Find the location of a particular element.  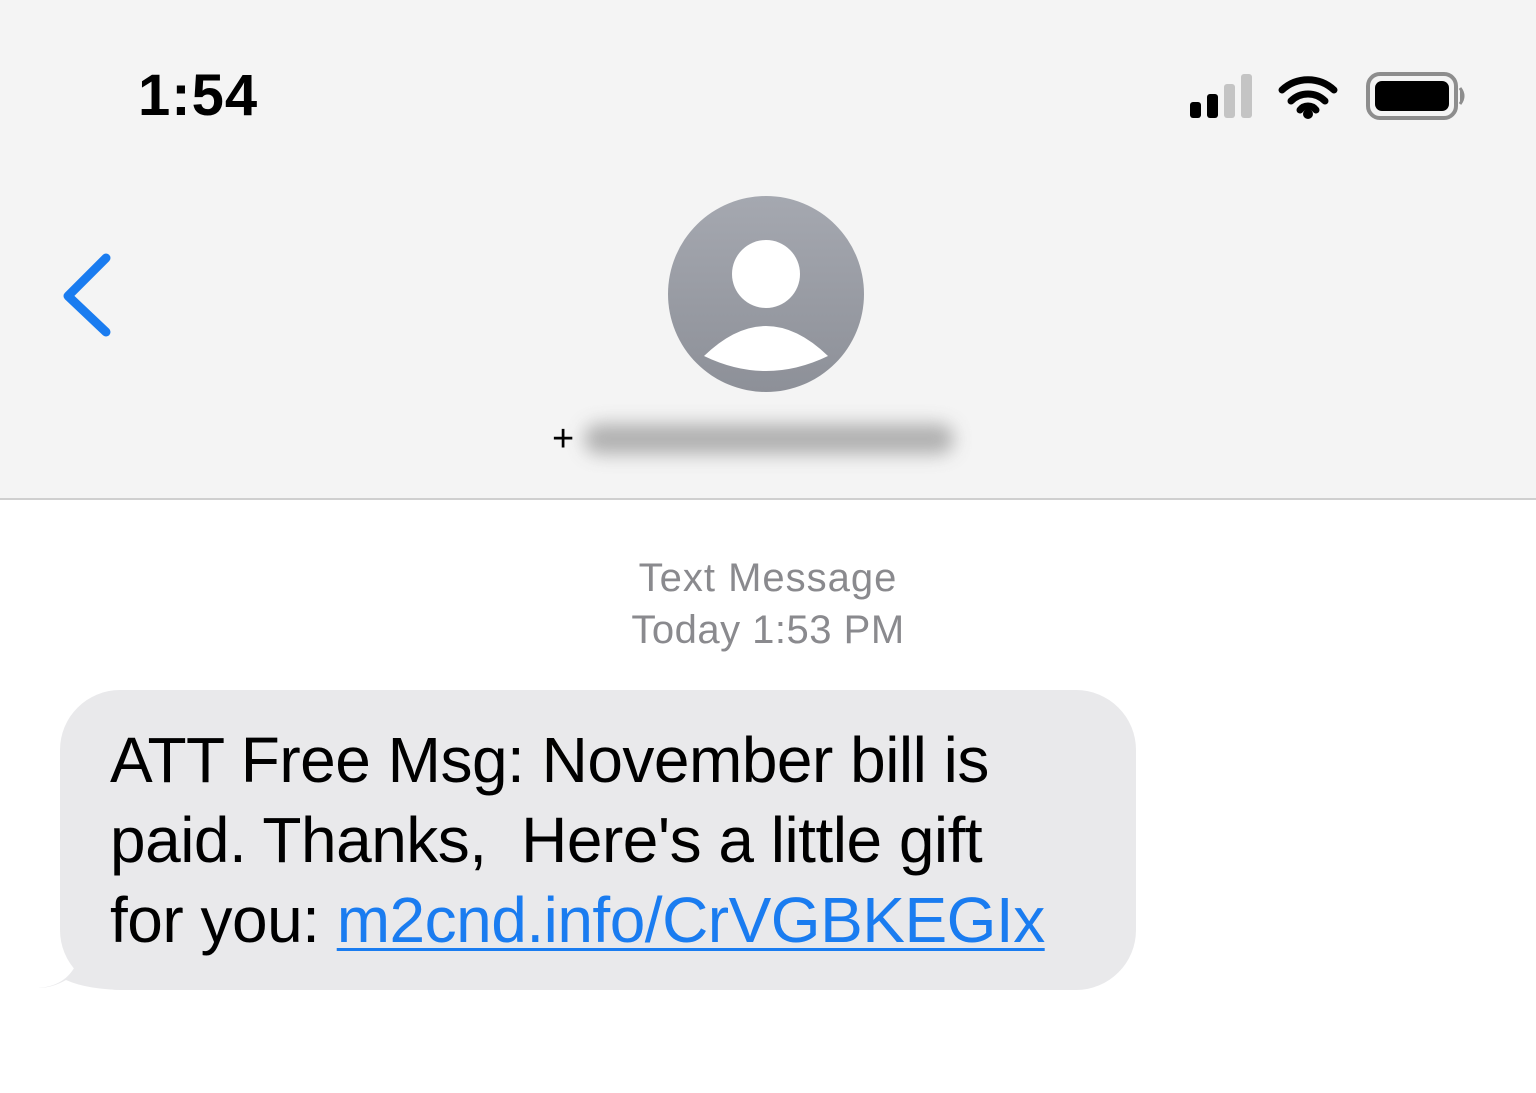

message-service-label: Text Message is located at coordinates (768, 578).